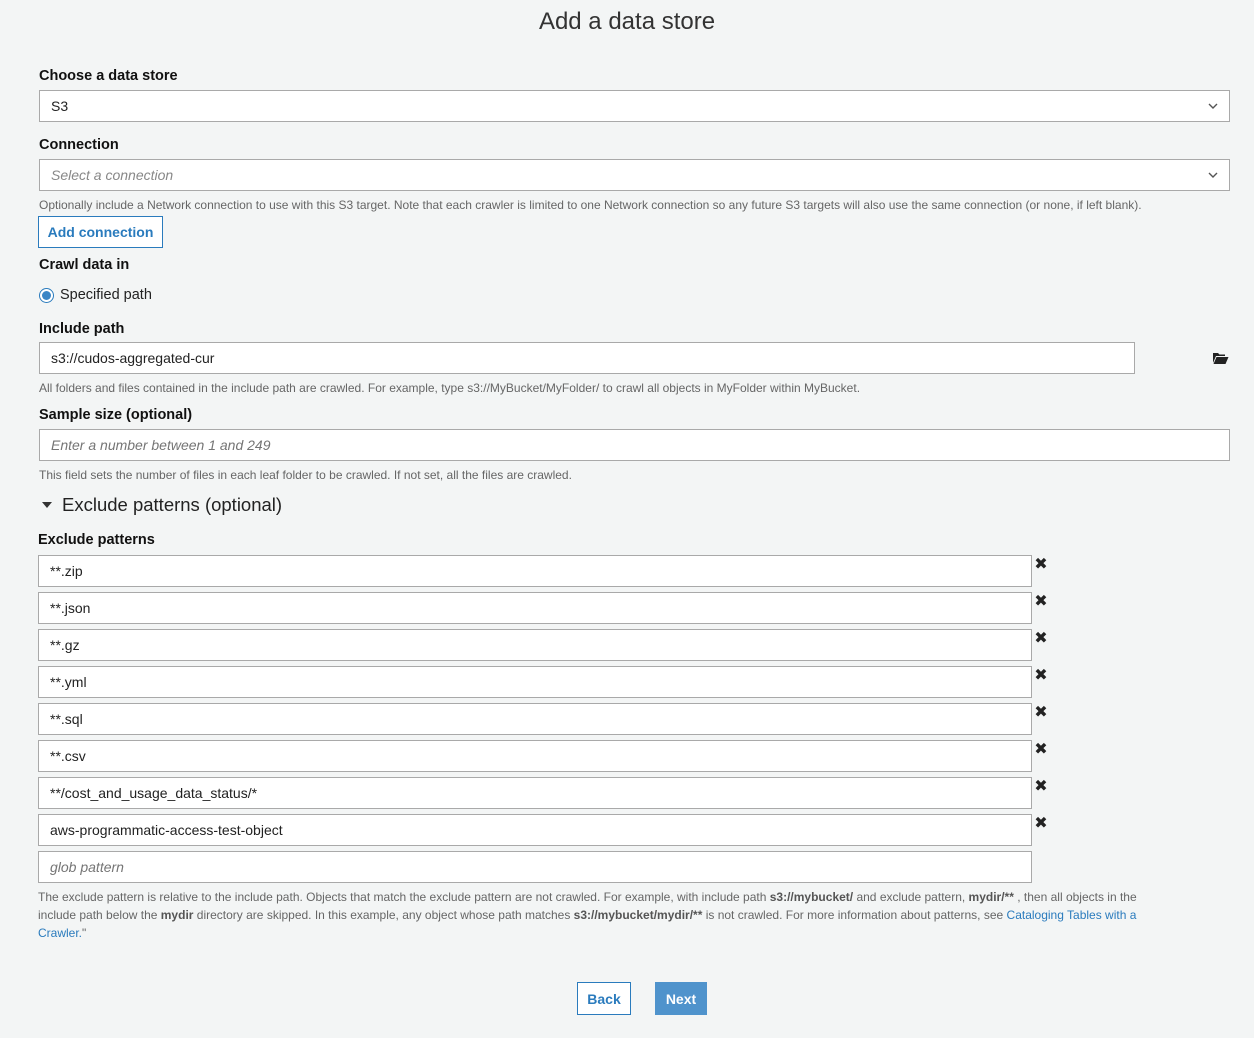 This screenshot has height=1038, width=1254. What do you see at coordinates (108, 76) in the screenshot?
I see `data-store-label: Choose a data store` at bounding box center [108, 76].